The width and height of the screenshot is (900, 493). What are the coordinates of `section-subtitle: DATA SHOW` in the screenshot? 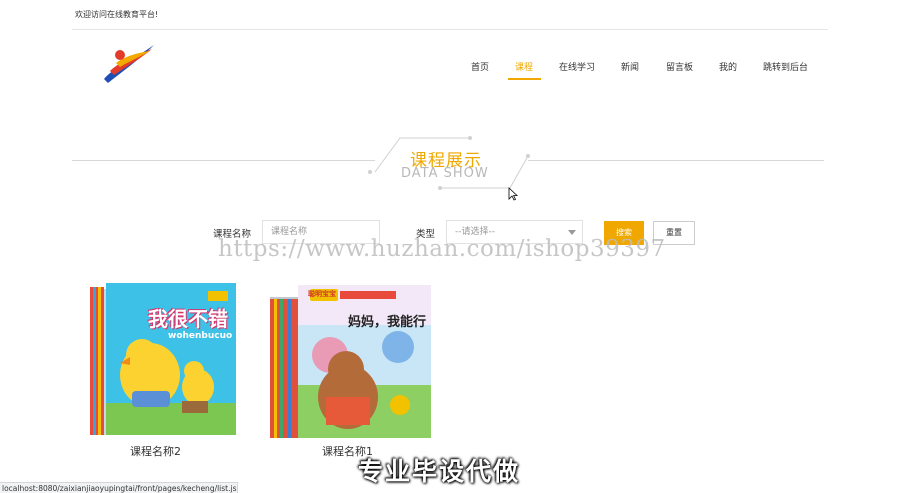 It's located at (445, 173).